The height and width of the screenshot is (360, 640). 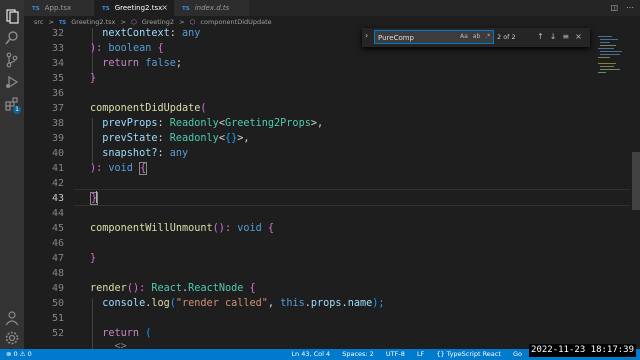 What do you see at coordinates (173, 288) in the screenshot?
I see `code-line: render(): React.ReactNode {` at bounding box center [173, 288].